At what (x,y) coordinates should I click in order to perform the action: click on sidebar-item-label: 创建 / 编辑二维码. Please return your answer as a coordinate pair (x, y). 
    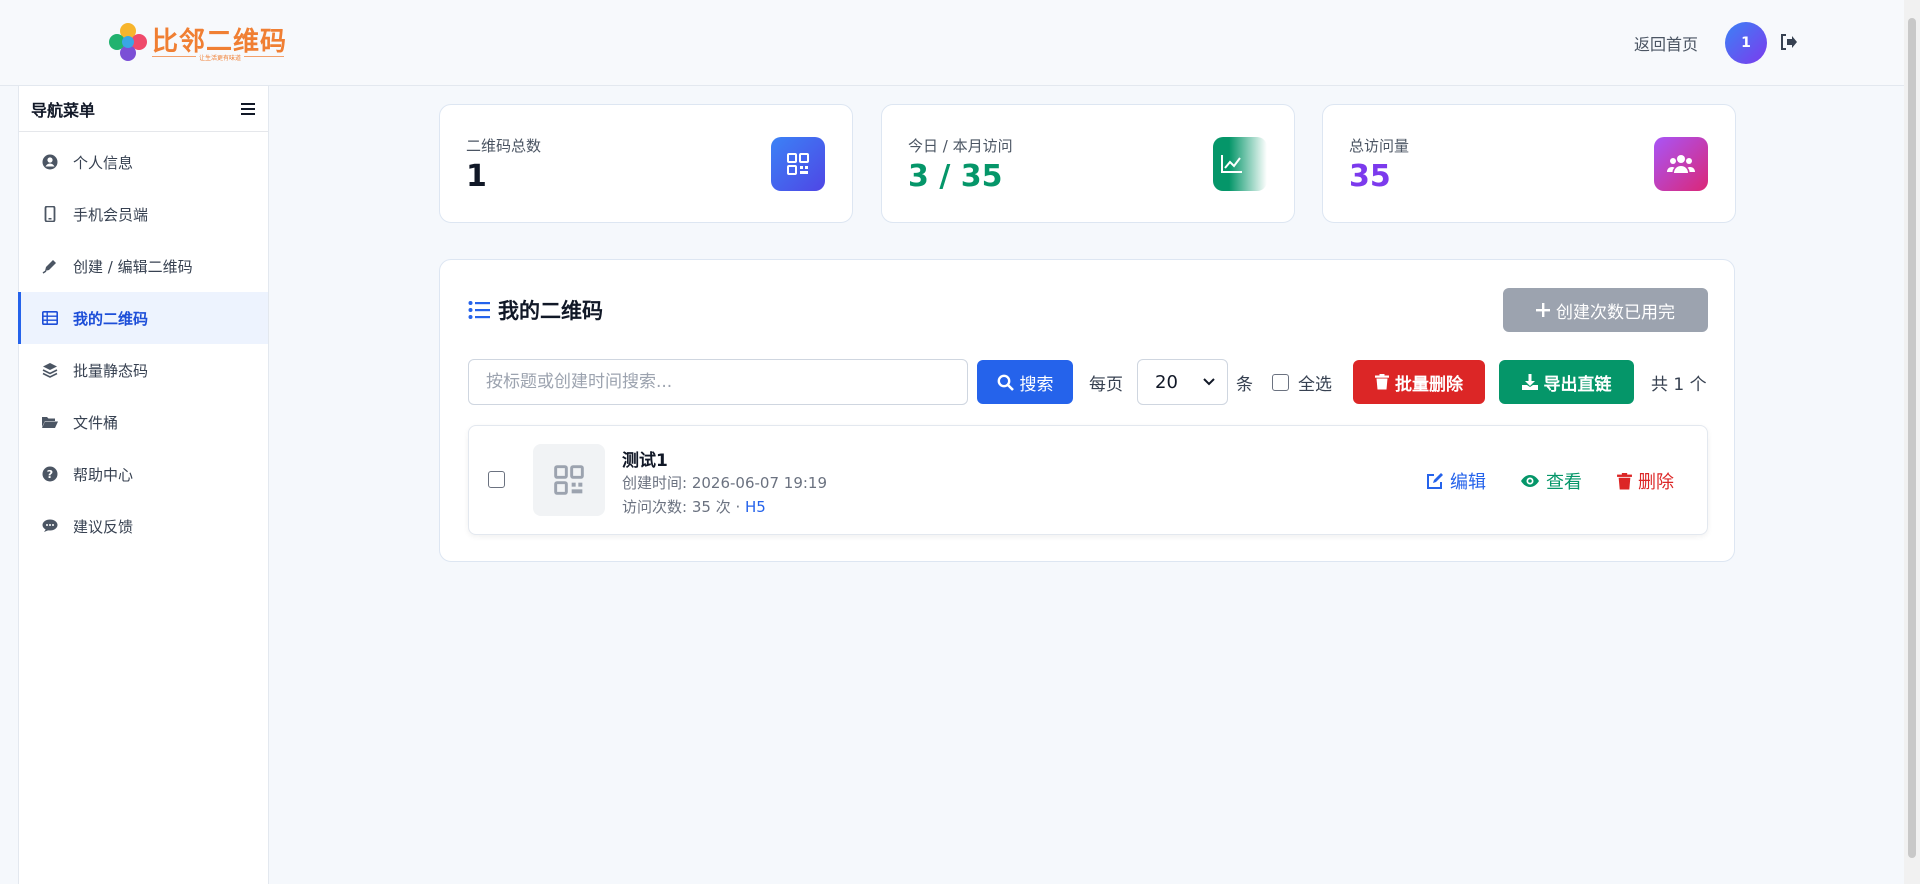
    Looking at the image, I should click on (133, 266).